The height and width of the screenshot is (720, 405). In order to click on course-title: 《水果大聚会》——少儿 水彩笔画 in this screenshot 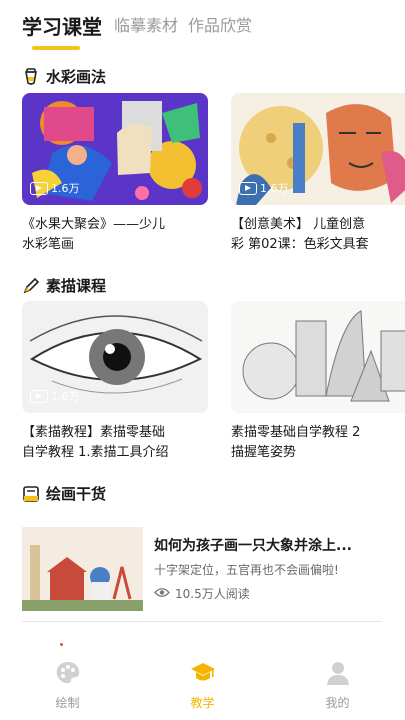, I will do `click(94, 234)`.